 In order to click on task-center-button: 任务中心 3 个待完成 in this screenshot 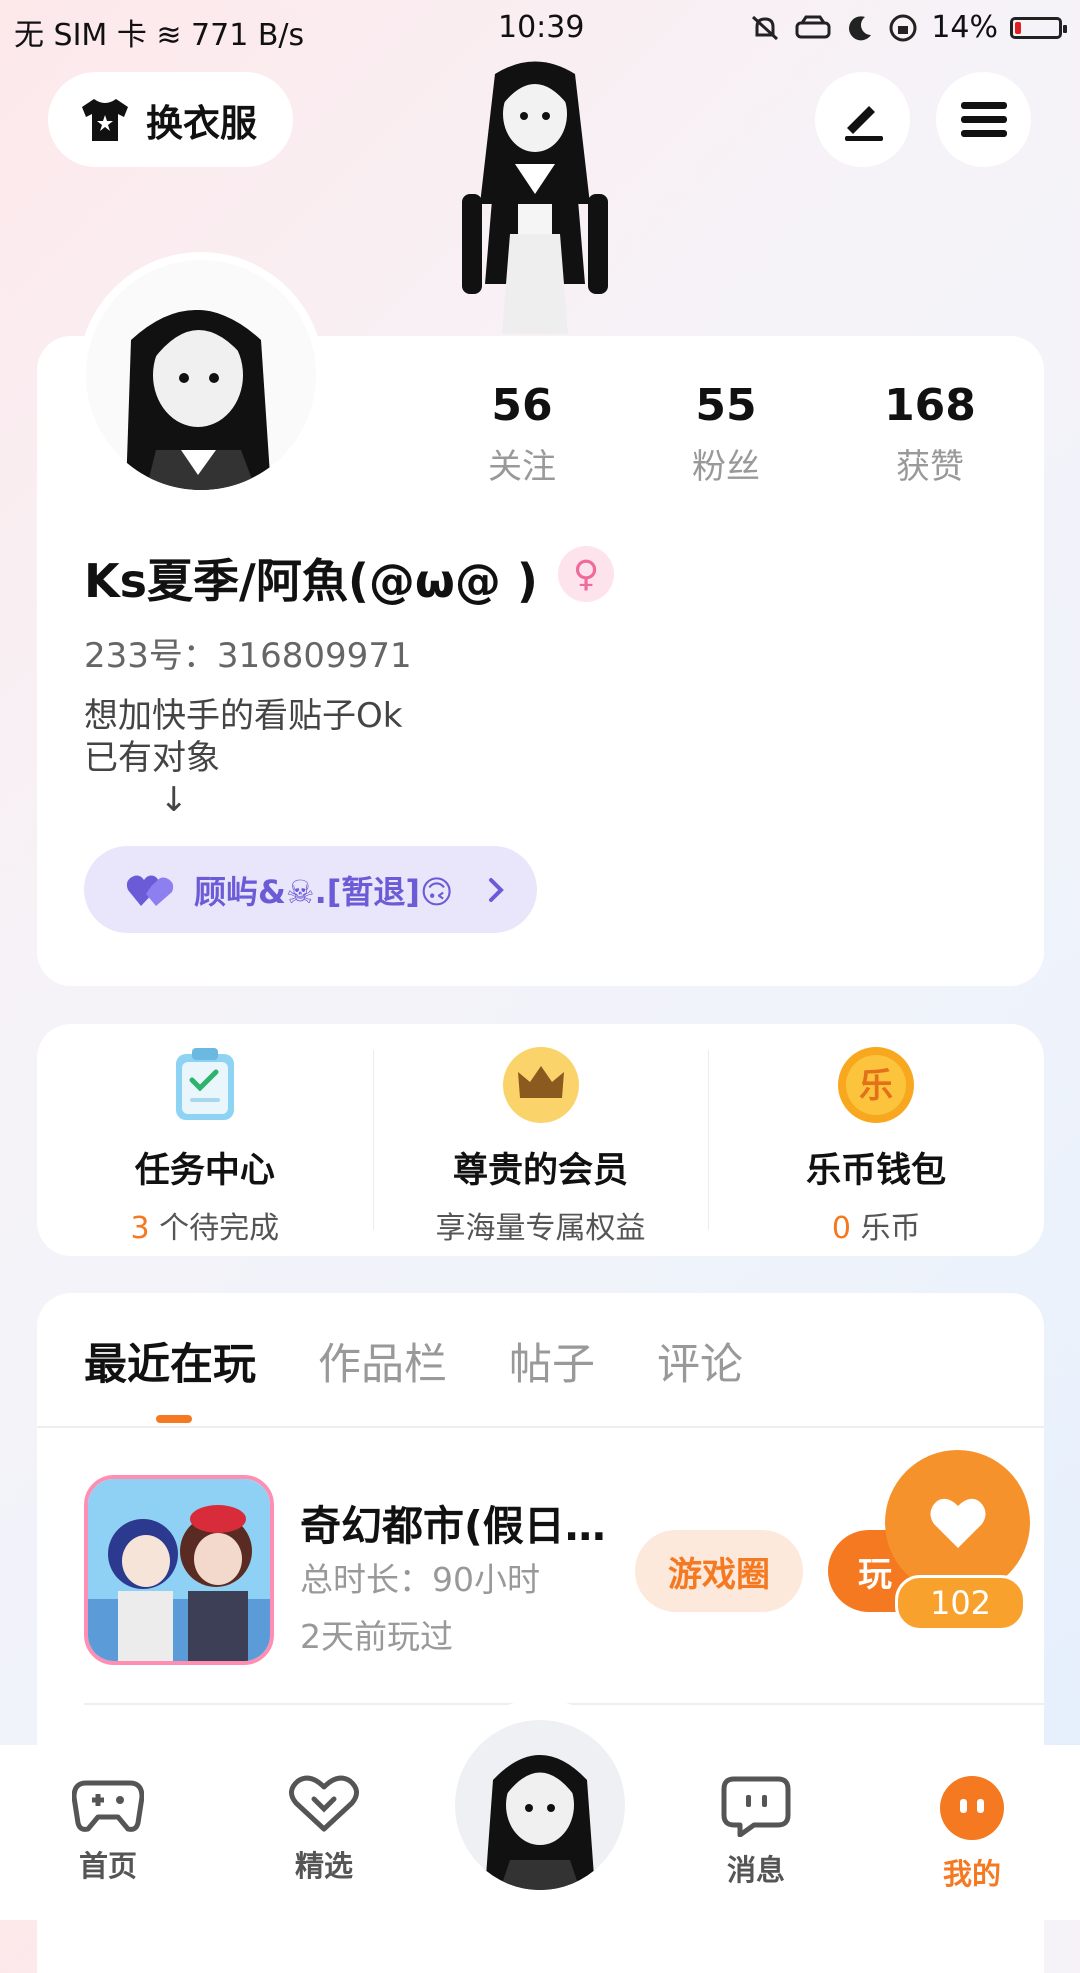, I will do `click(205, 1140)`.